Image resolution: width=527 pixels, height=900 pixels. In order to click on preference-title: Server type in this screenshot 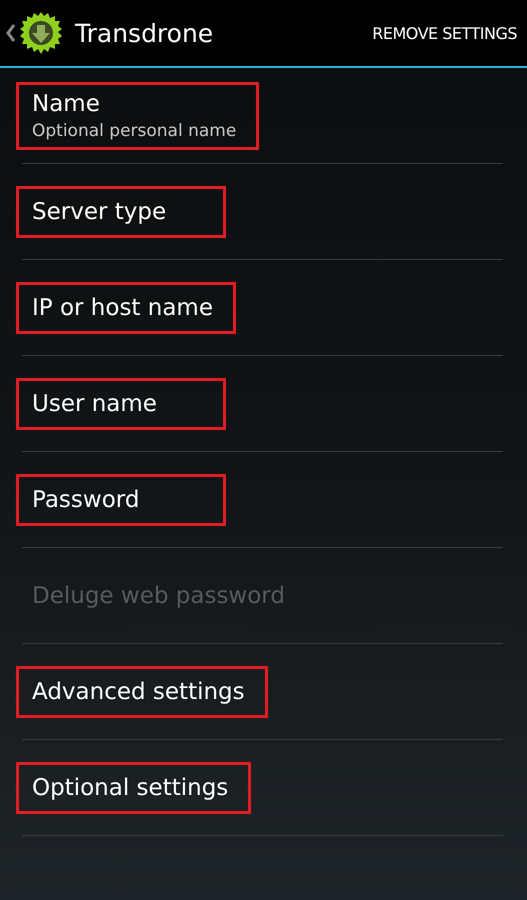, I will do `click(100, 211)`.